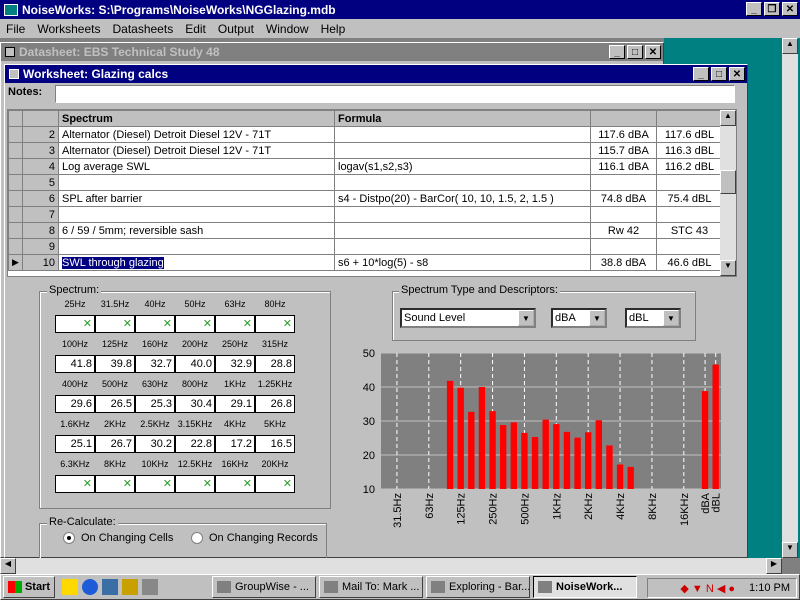  Describe the element at coordinates (155, 364) in the screenshot. I see `spectrum-value-cell: 32.7` at that location.